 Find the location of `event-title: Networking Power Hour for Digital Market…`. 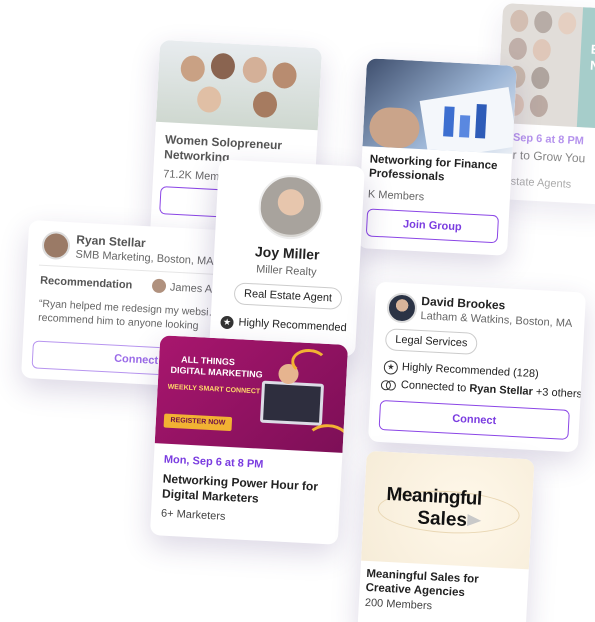

event-title: Networking Power Hour for Digital Market… is located at coordinates (240, 488).